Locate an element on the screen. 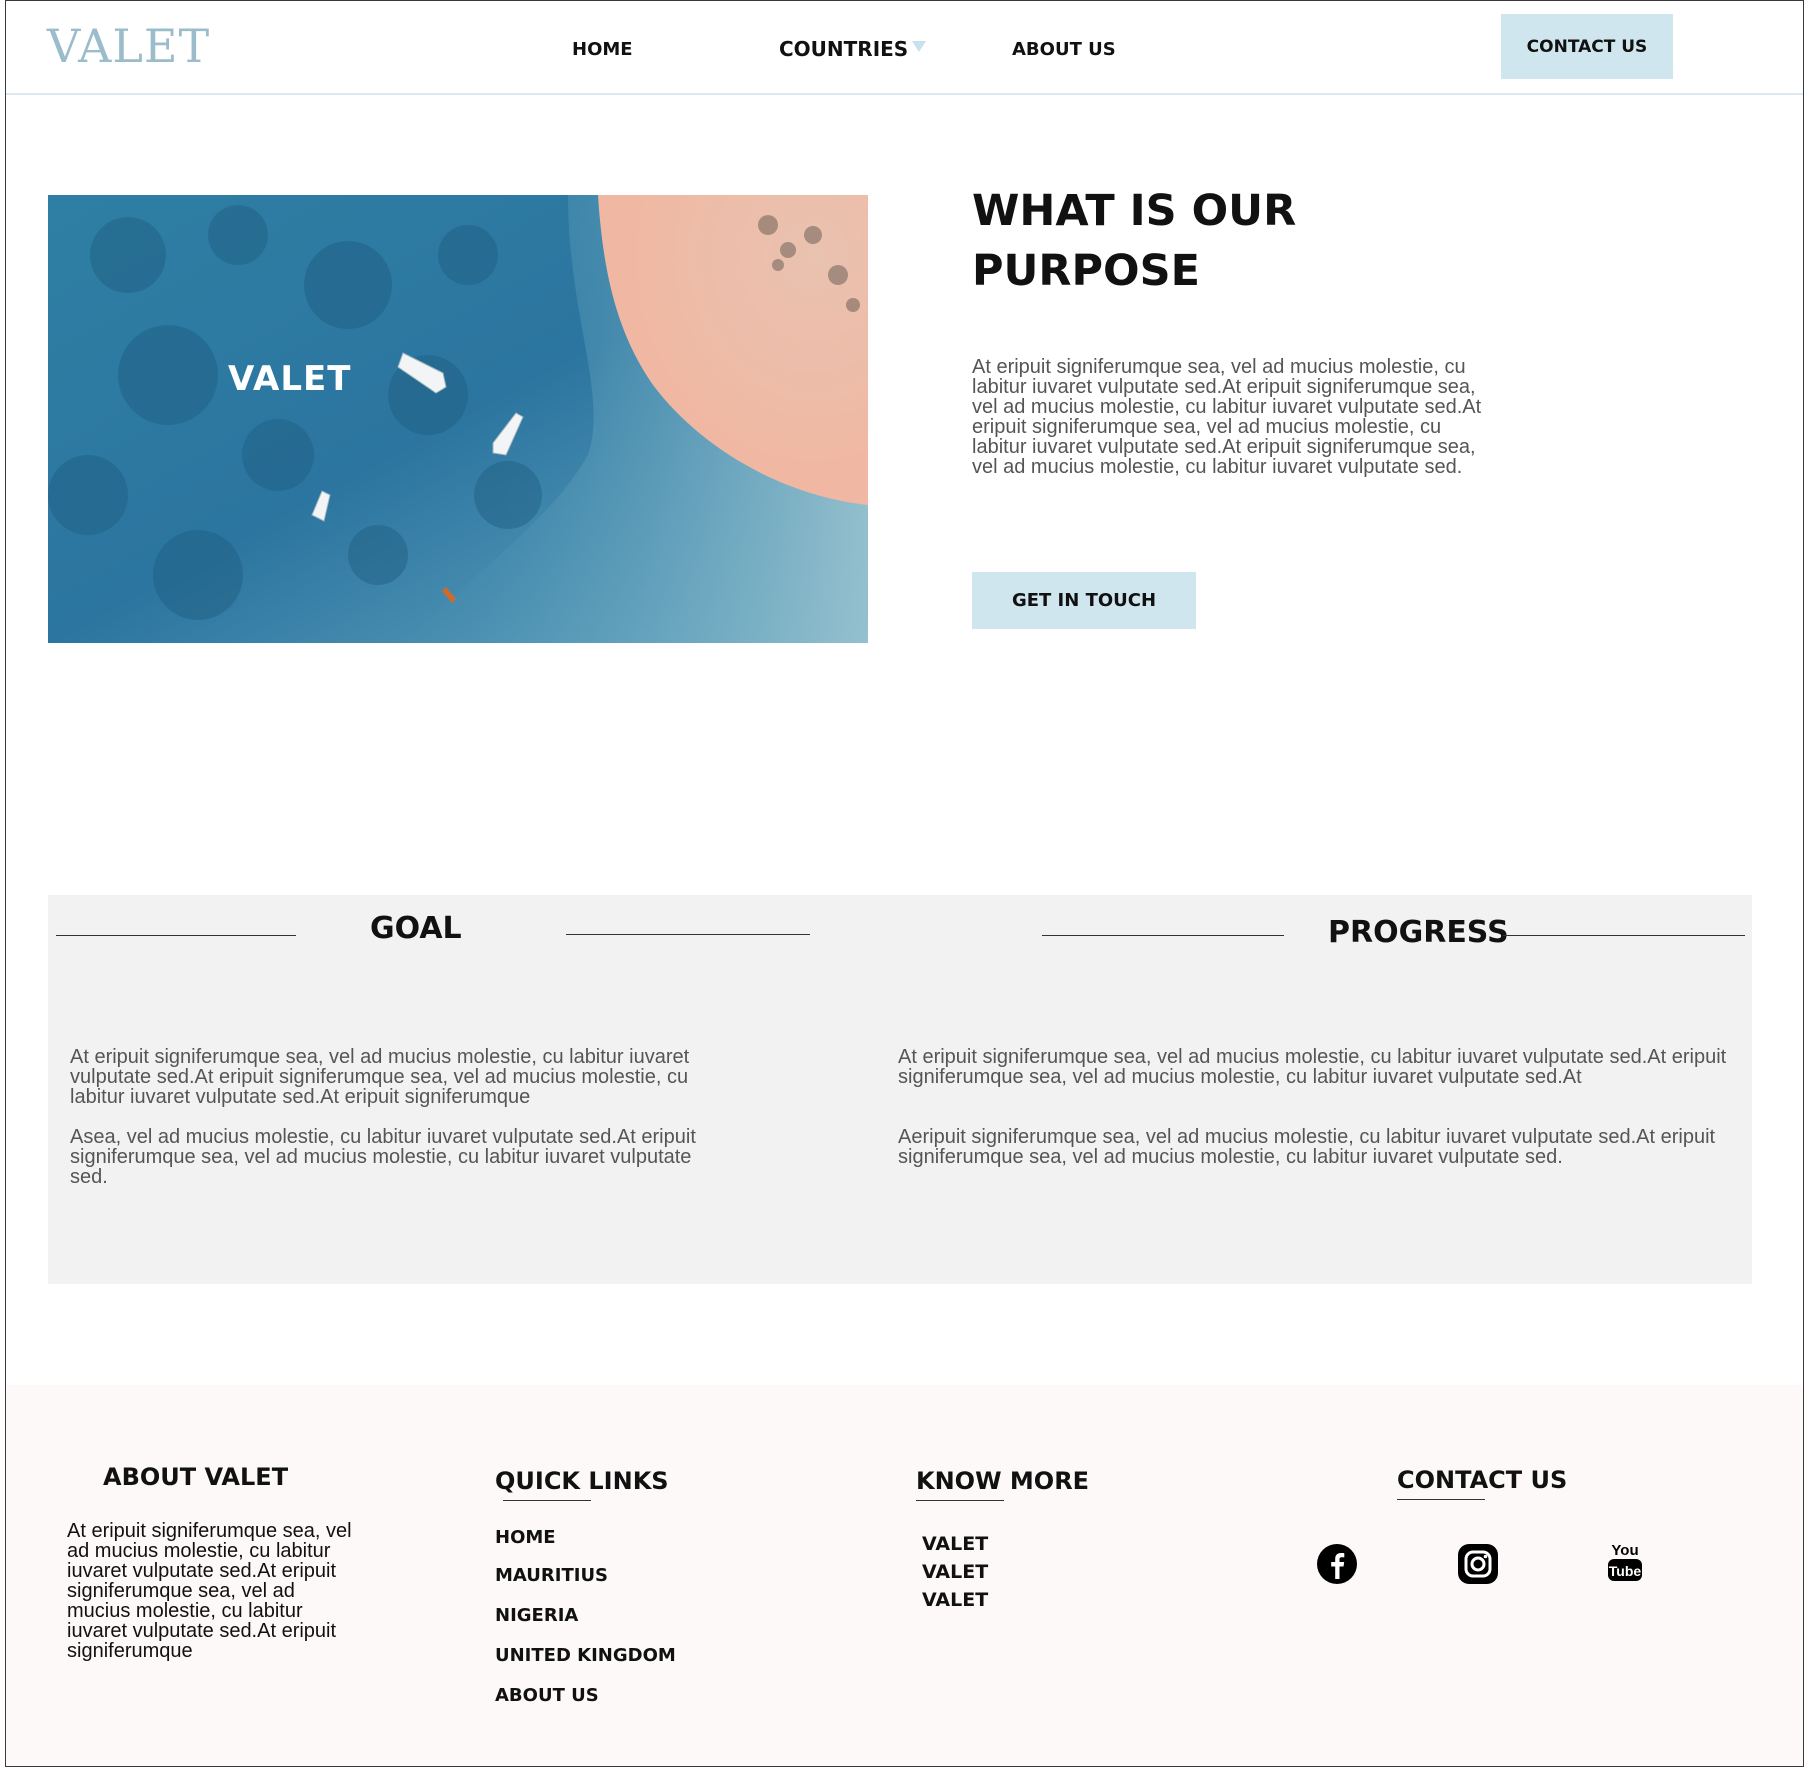 This screenshot has height=1772, width=1808. footer-link-mauritius: MAURITIUS is located at coordinates (551, 1575).